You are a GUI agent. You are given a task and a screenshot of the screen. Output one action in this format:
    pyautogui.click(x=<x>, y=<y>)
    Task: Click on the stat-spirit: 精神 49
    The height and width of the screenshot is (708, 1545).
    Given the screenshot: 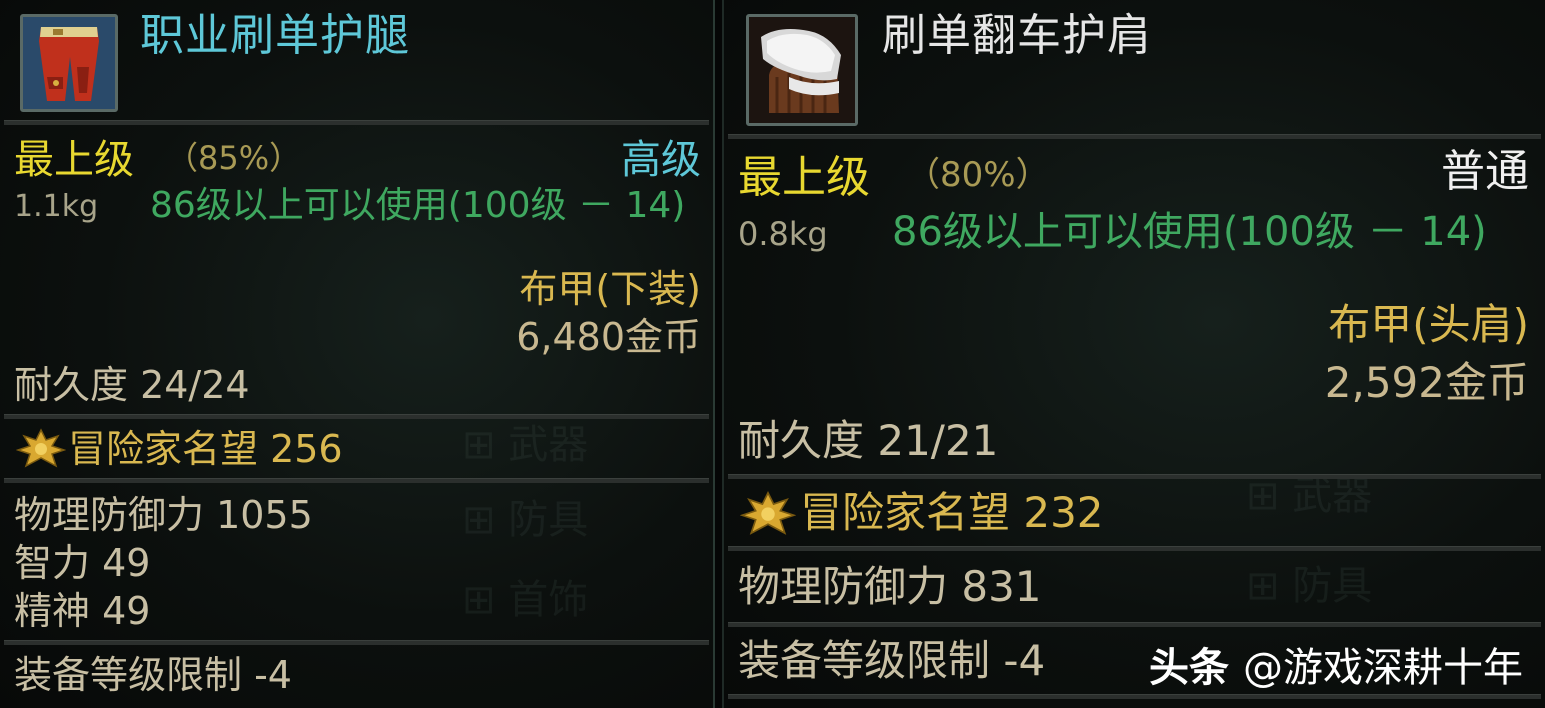 What is the action you would take?
    pyautogui.click(x=82, y=611)
    